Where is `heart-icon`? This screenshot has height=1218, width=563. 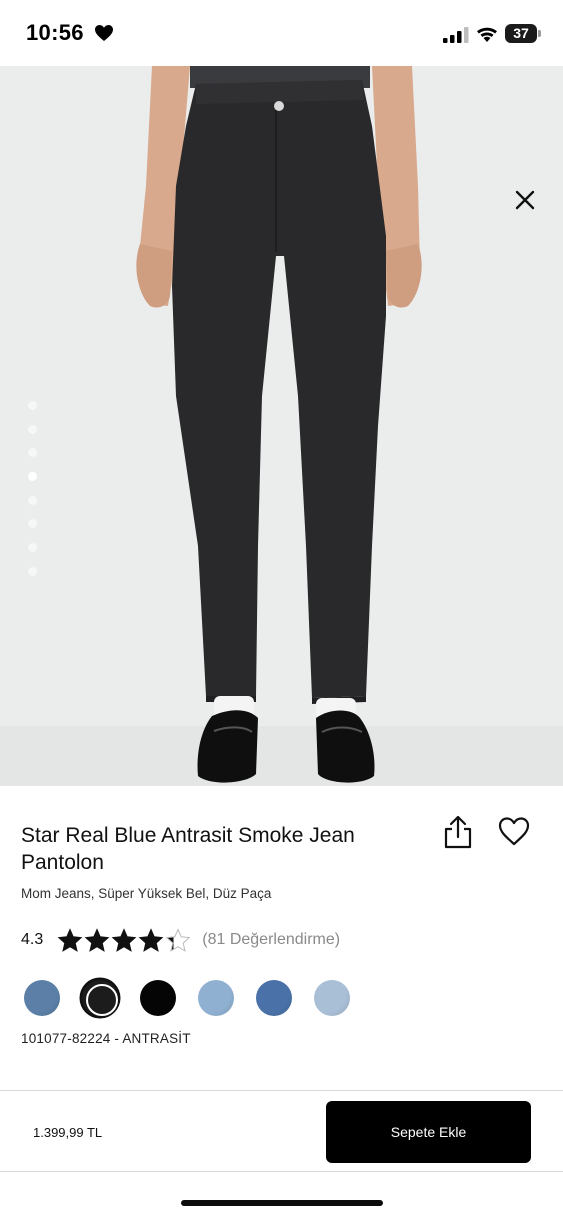 heart-icon is located at coordinates (104, 33).